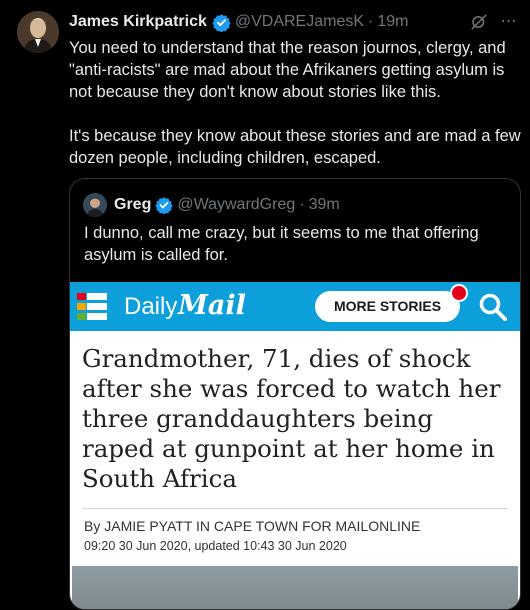 The width and height of the screenshot is (530, 610). What do you see at coordinates (392, 22) in the screenshot?
I see `tweet-time: 19m` at bounding box center [392, 22].